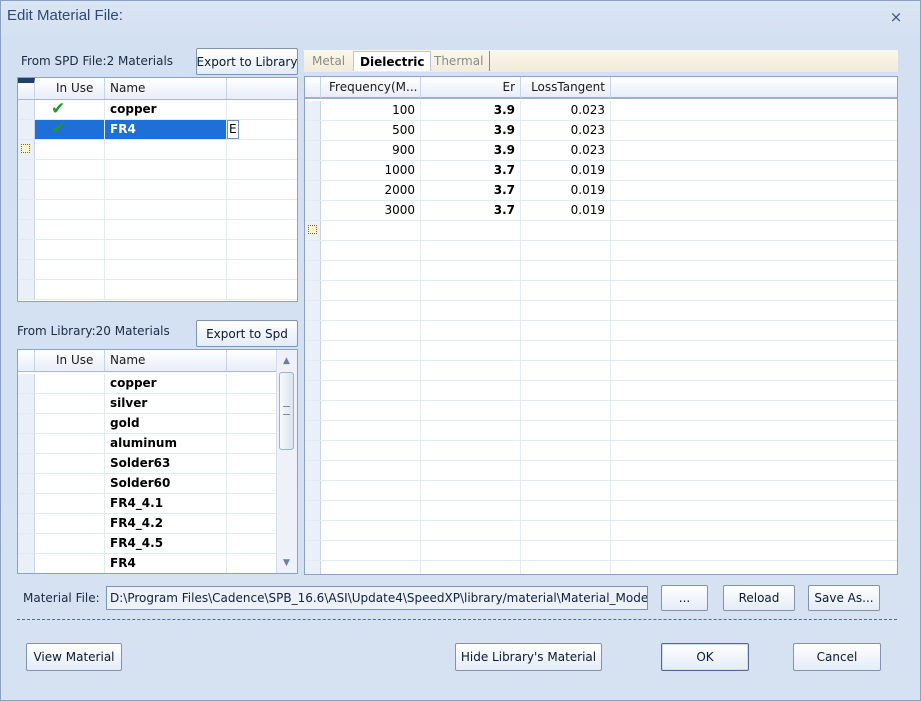 This screenshot has width=921, height=701. What do you see at coordinates (601, 111) in the screenshot?
I see `table-row: 100 3.9 0.023` at bounding box center [601, 111].